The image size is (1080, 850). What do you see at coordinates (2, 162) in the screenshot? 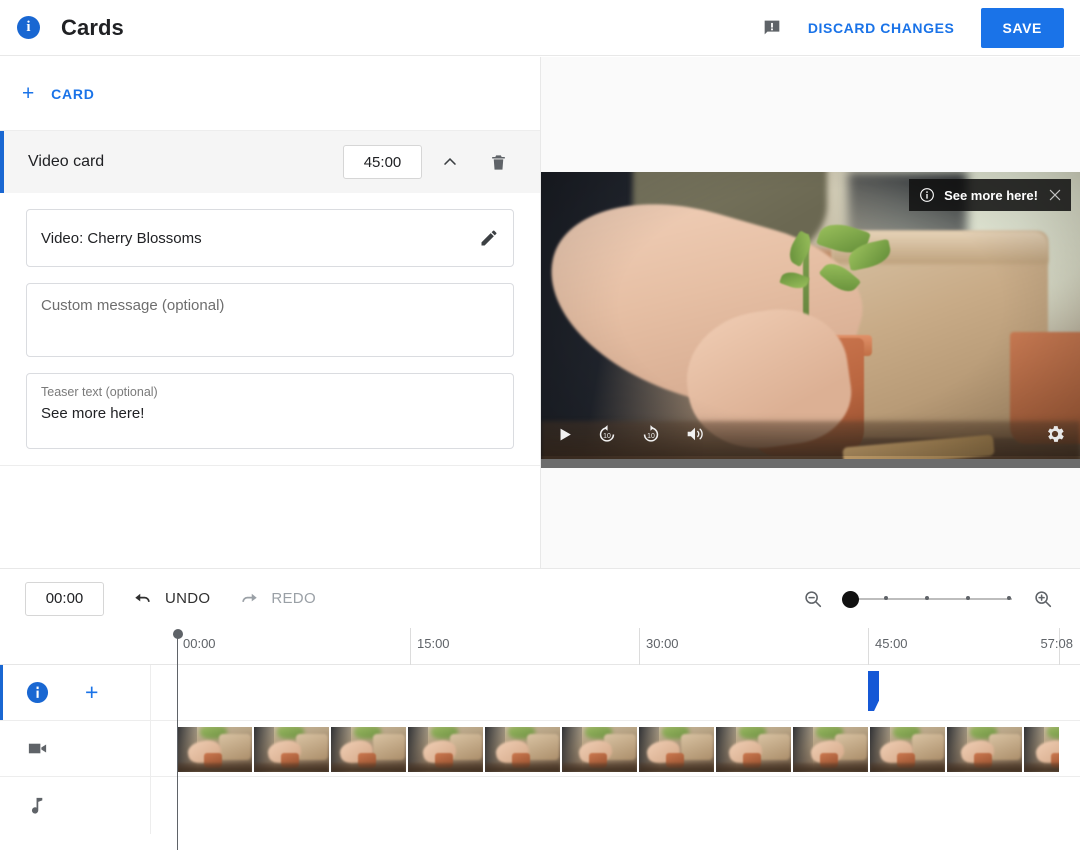
I see `card-selected-accent-bar` at bounding box center [2, 162].